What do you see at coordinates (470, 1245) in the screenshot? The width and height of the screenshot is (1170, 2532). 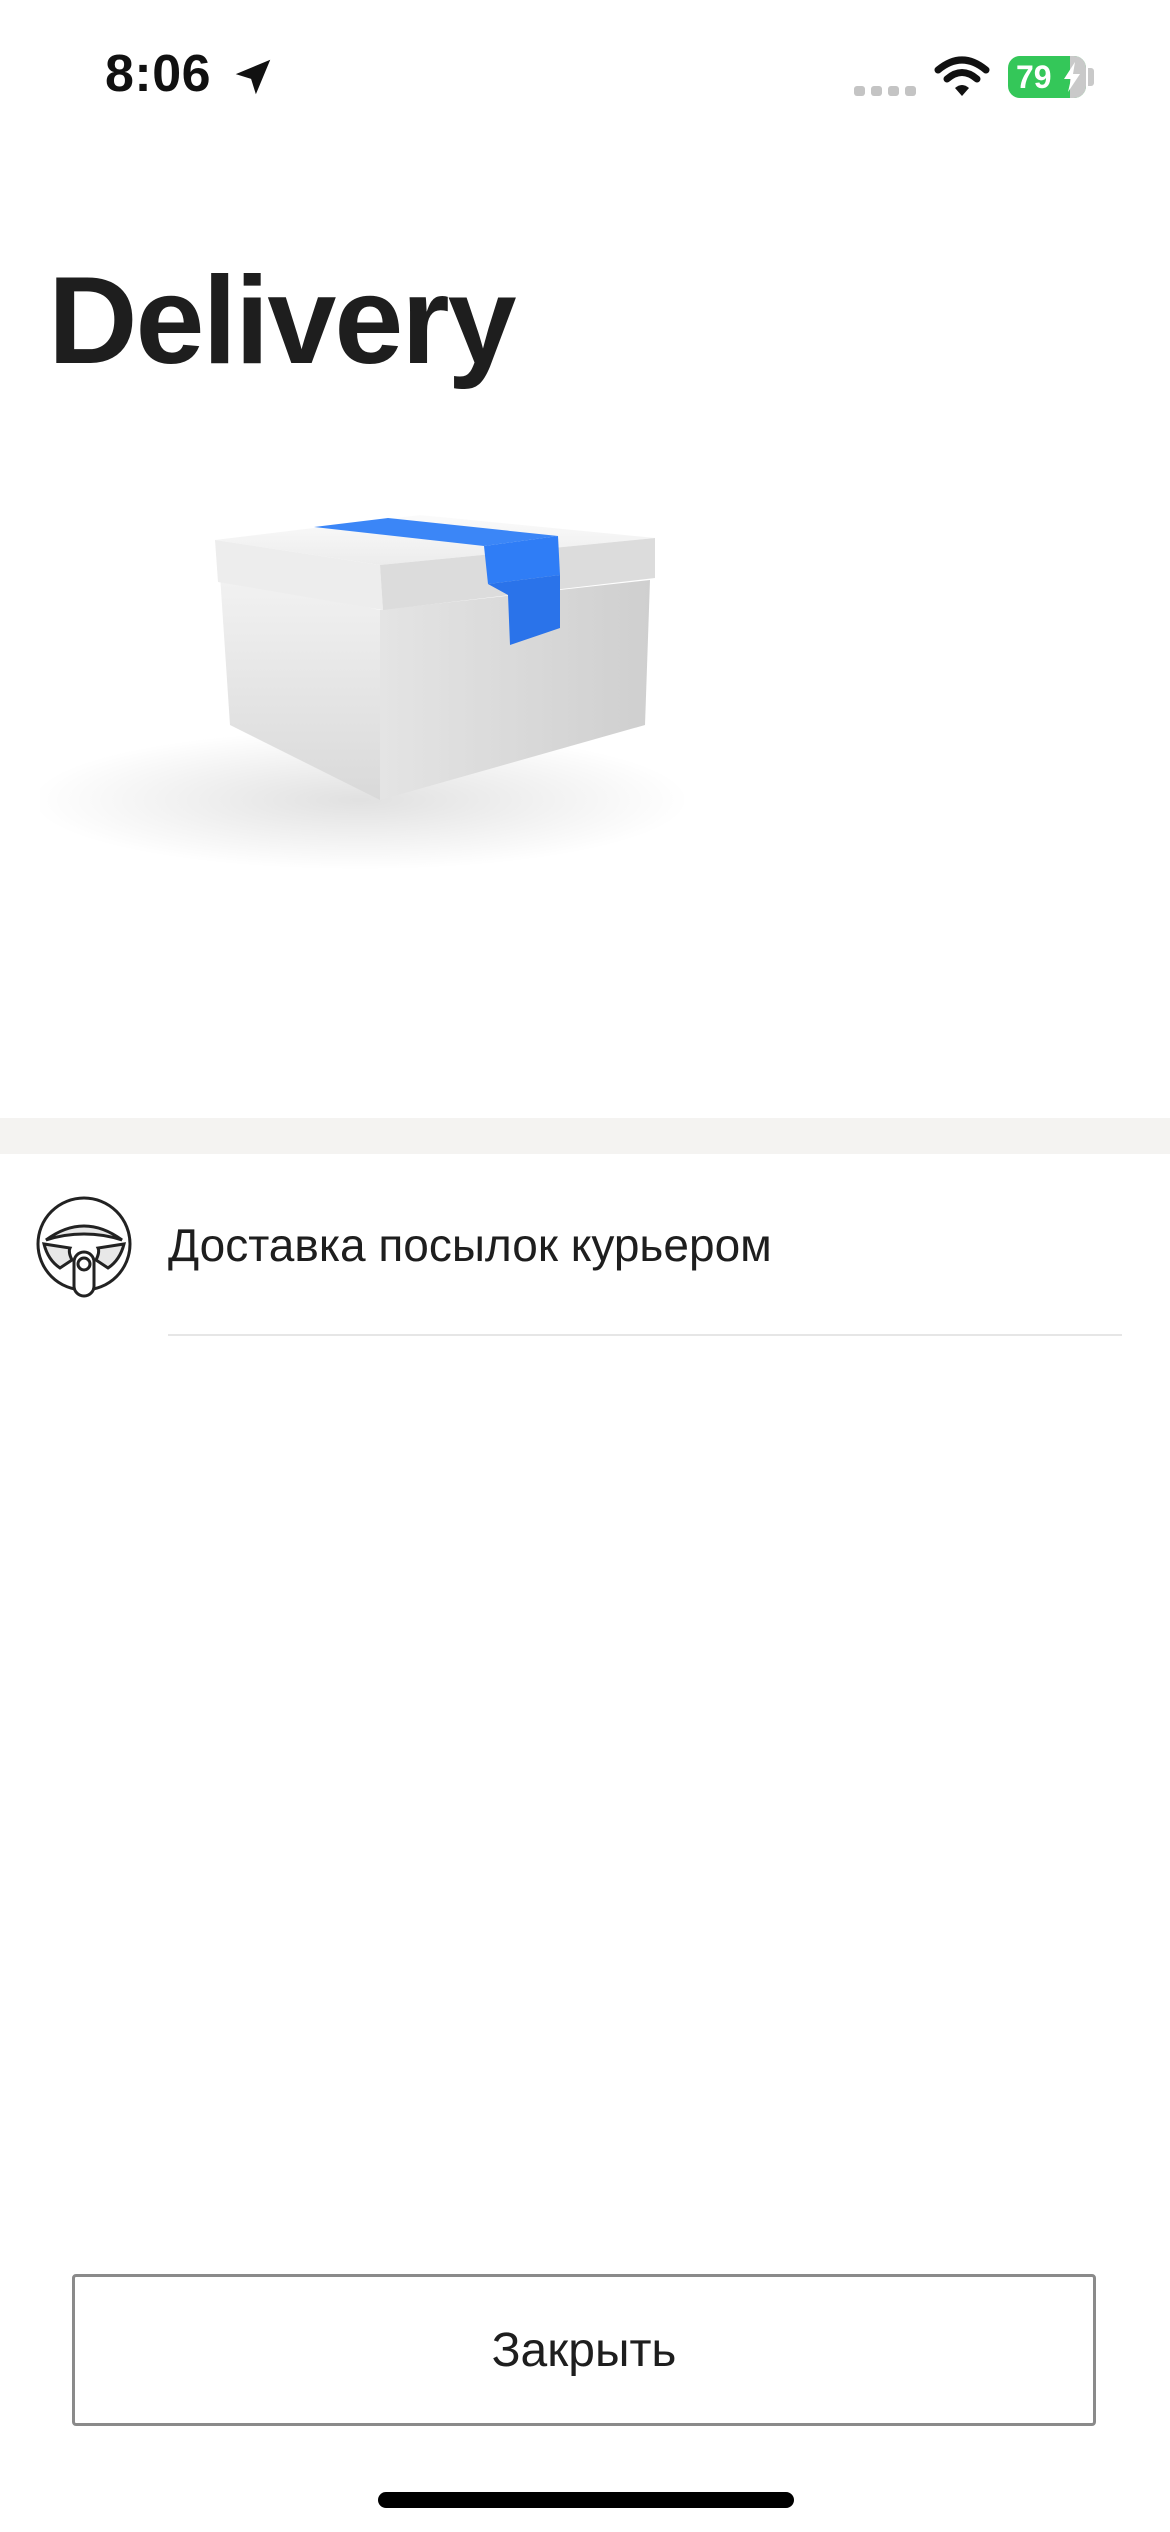 I see `list-item-label: Доставка посылок курьером` at bounding box center [470, 1245].